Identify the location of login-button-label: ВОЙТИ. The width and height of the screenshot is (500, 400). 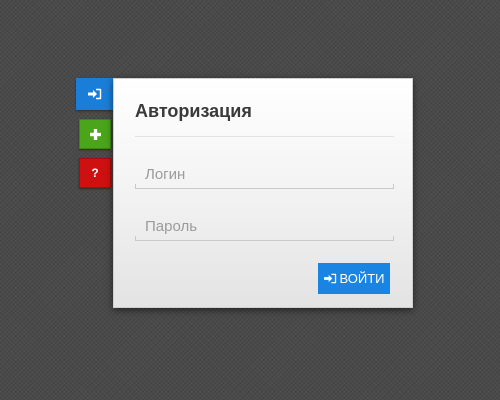
(362, 278).